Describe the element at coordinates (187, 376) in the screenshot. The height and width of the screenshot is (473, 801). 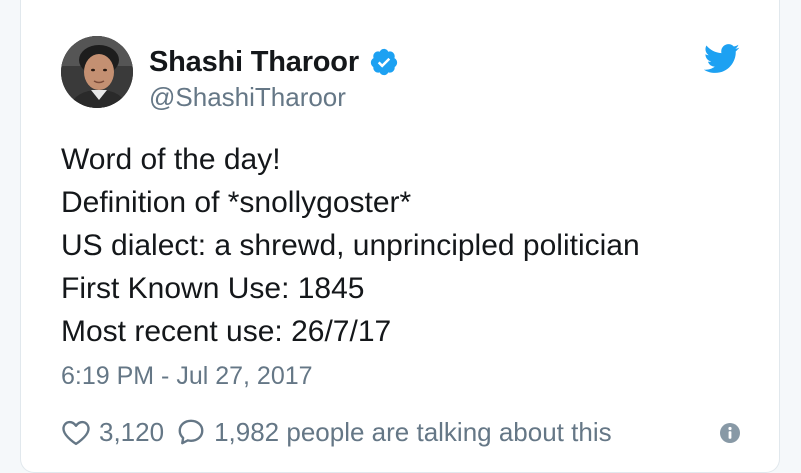
I see `tweet-timestamp: 6:19 PM - Jul 27, 2017` at that location.